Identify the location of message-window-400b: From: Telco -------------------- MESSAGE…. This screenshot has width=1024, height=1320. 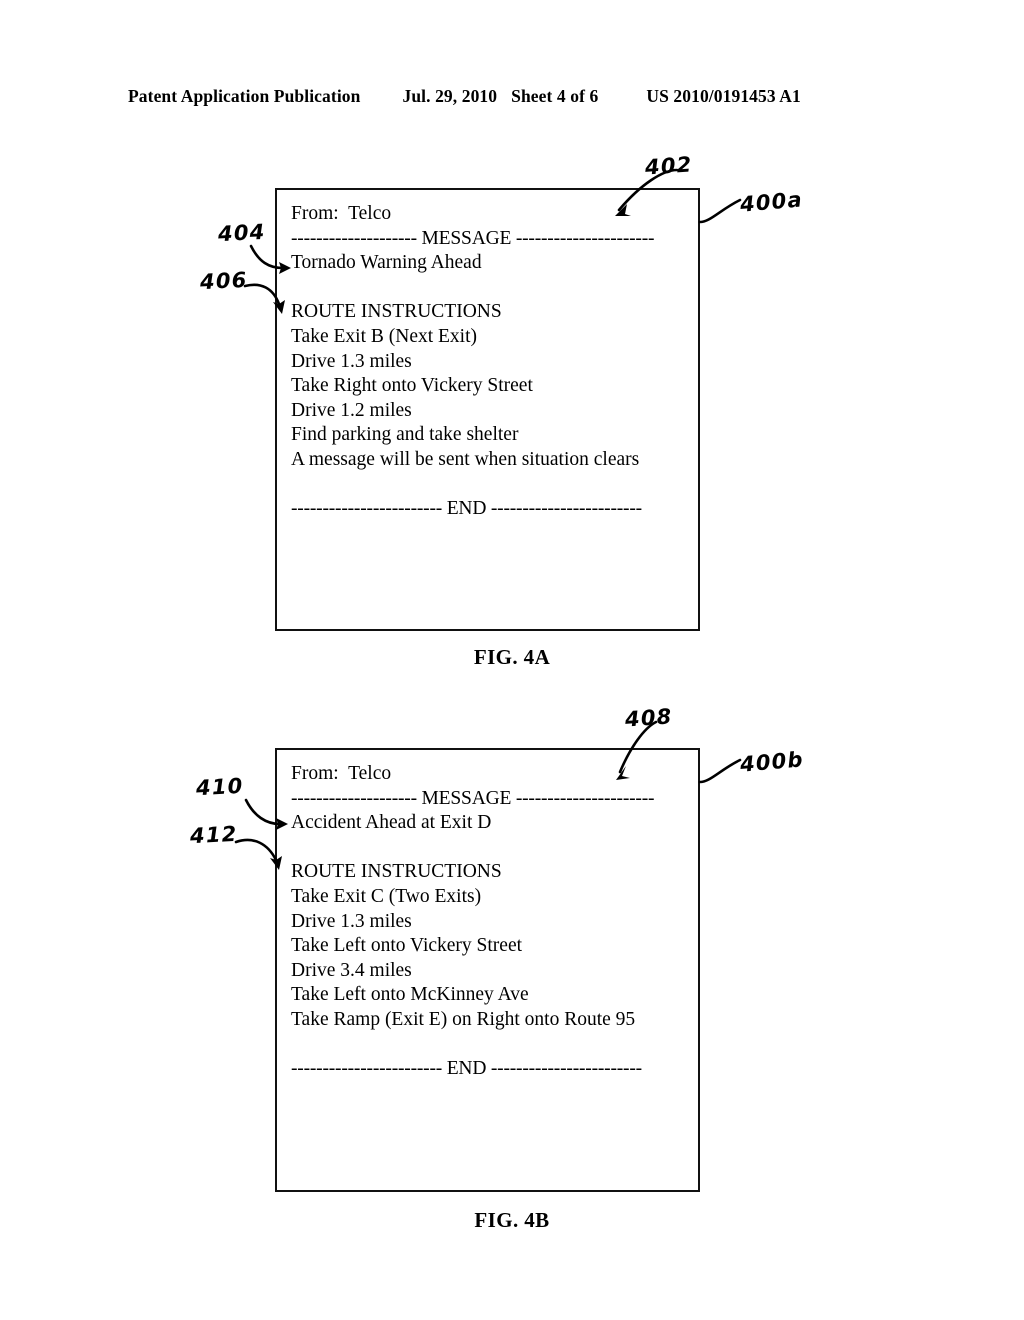
(487, 970).